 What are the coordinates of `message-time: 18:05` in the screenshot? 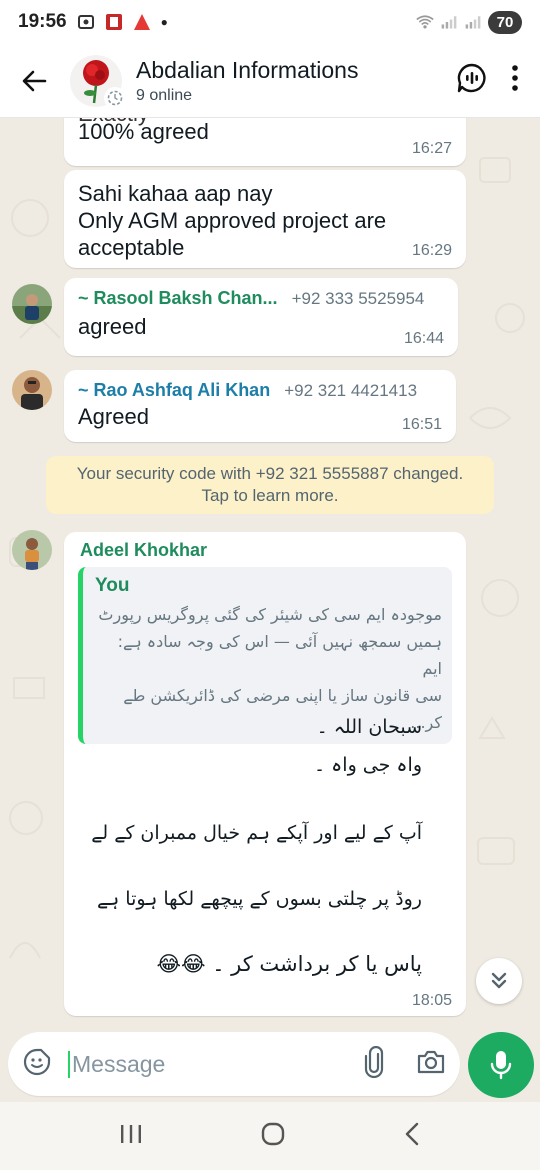 It's located at (431, 1000).